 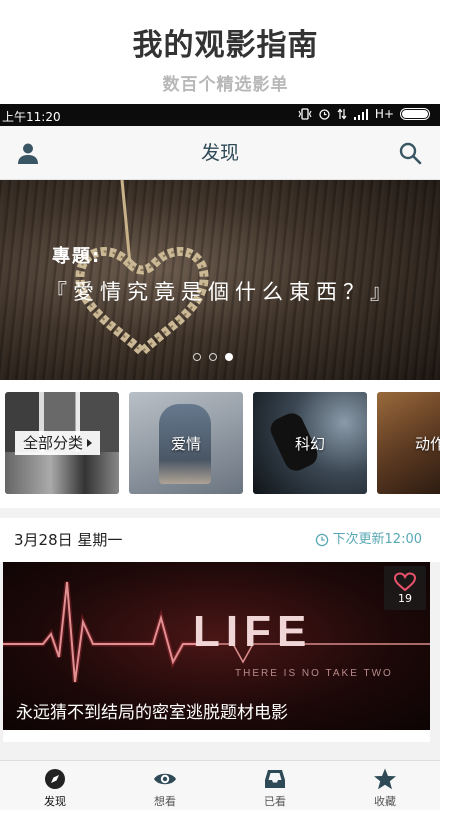 I want to click on tab-discover: 发现, so click(x=55, y=785).